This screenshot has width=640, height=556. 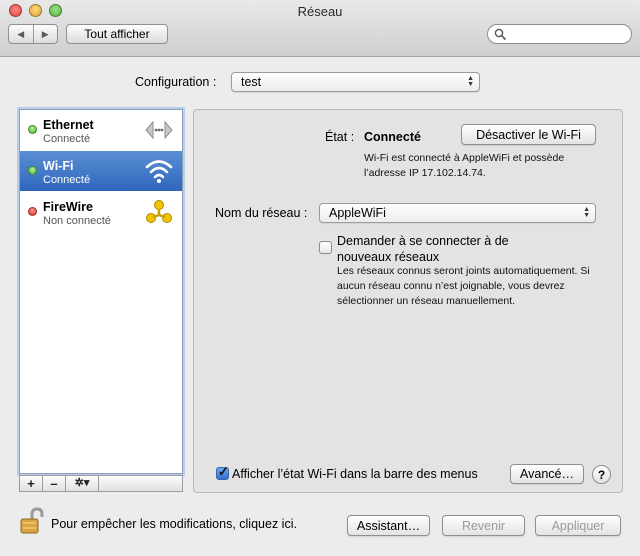 I want to click on remove-service-button: –, so click(x=54, y=483).